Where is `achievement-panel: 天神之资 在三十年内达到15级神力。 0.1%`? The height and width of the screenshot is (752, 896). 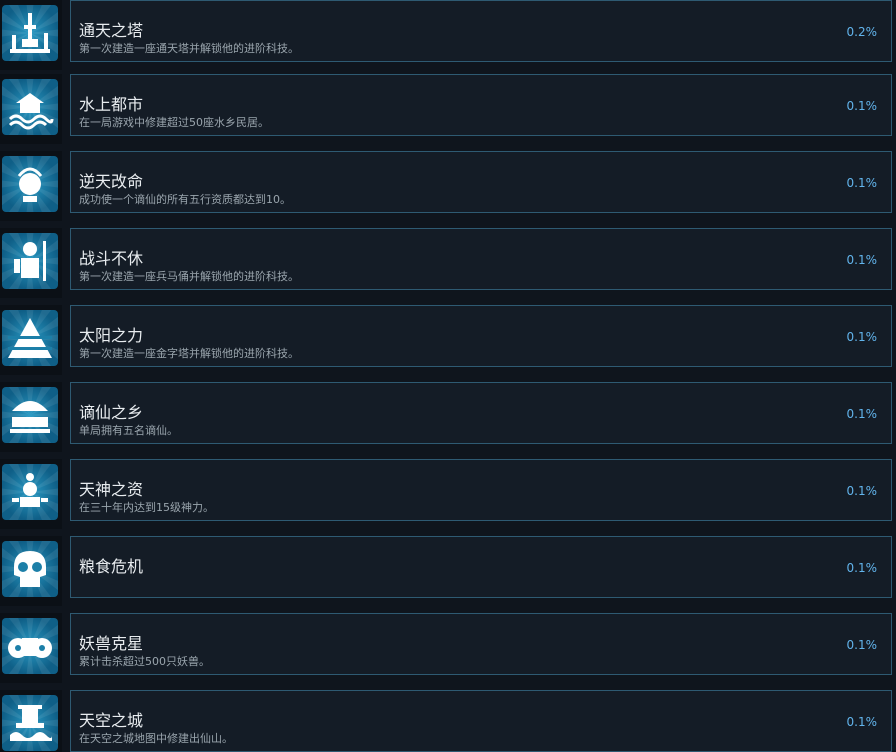 achievement-panel: 天神之资 在三十年内达到15级神力。 0.1% is located at coordinates (481, 490).